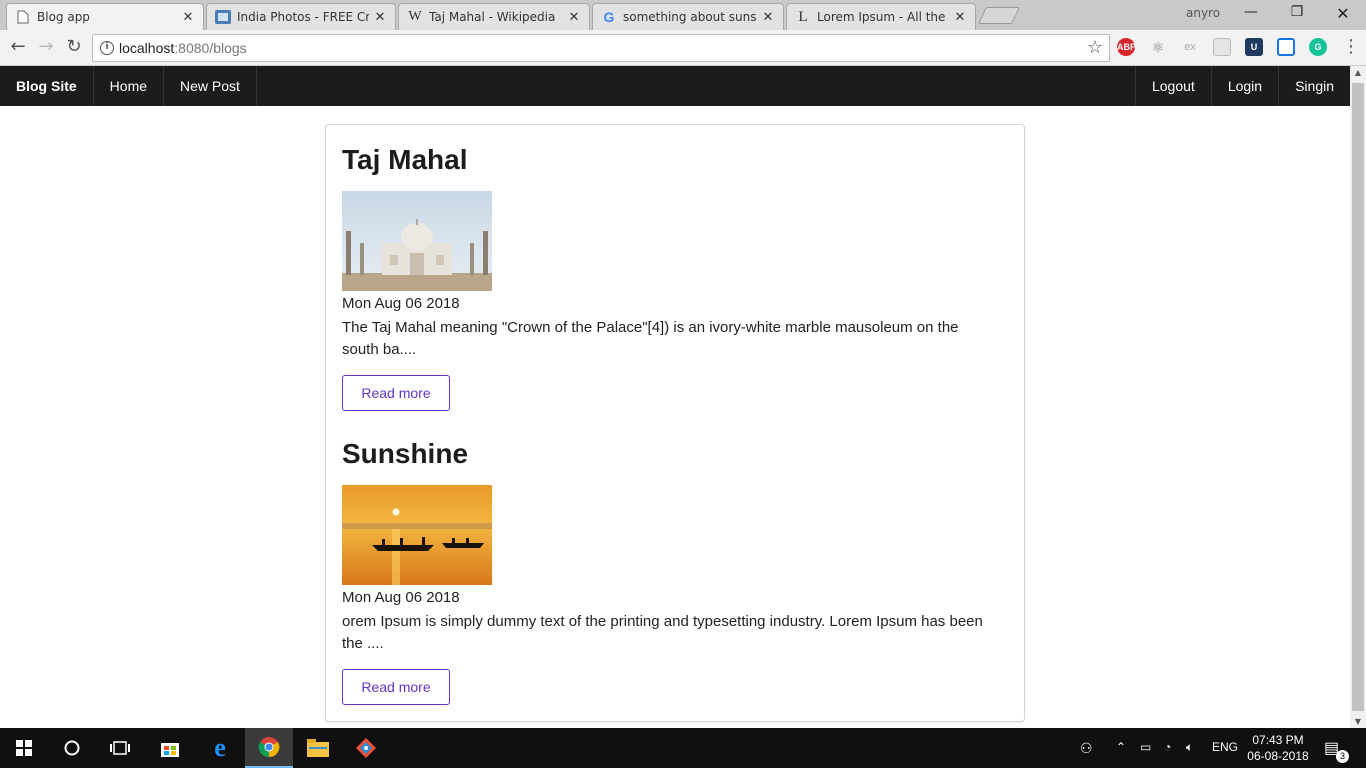 The height and width of the screenshot is (768, 1366). I want to click on address-bar: i localhost:8080/blogs ☆, so click(601, 48).